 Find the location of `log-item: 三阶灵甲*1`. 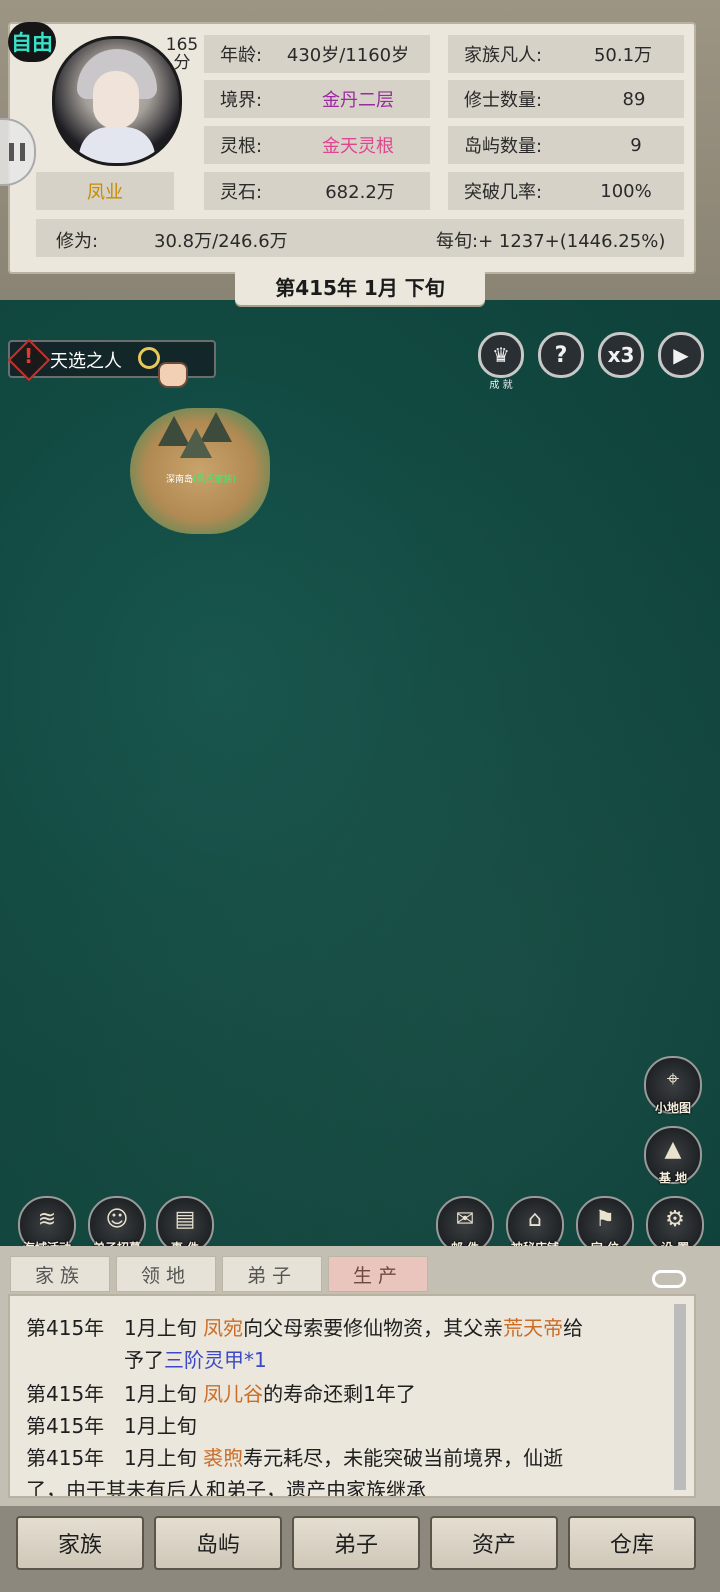

log-item: 三阶灵甲*1 is located at coordinates (215, 1360).